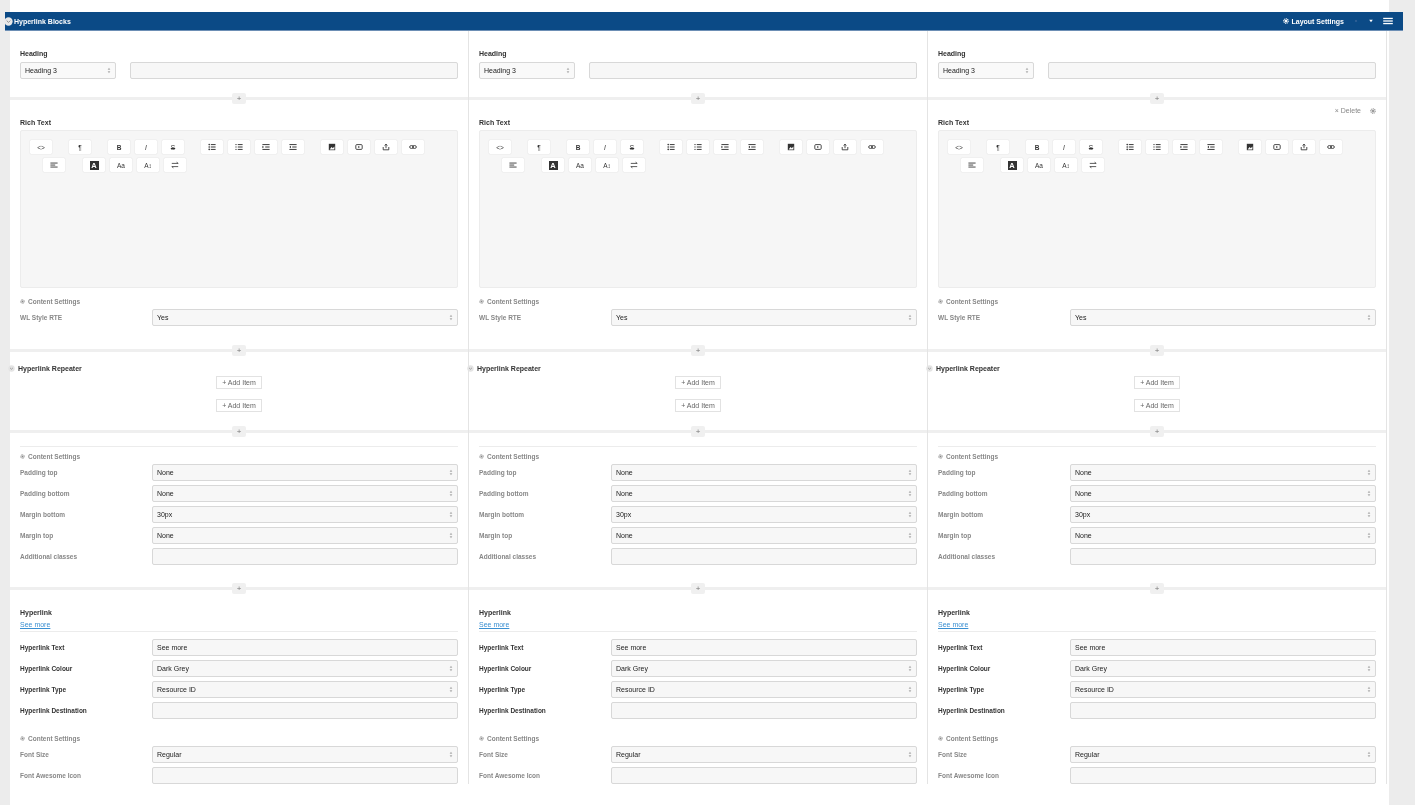 The height and width of the screenshot is (805, 1415). What do you see at coordinates (1371, 21) in the screenshot?
I see `down-arrow-icon` at bounding box center [1371, 21].